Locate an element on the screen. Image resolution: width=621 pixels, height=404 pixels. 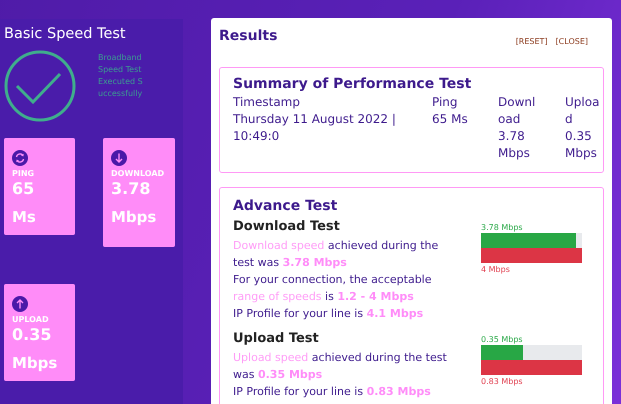
action-link: [CLOSE] is located at coordinates (572, 41).